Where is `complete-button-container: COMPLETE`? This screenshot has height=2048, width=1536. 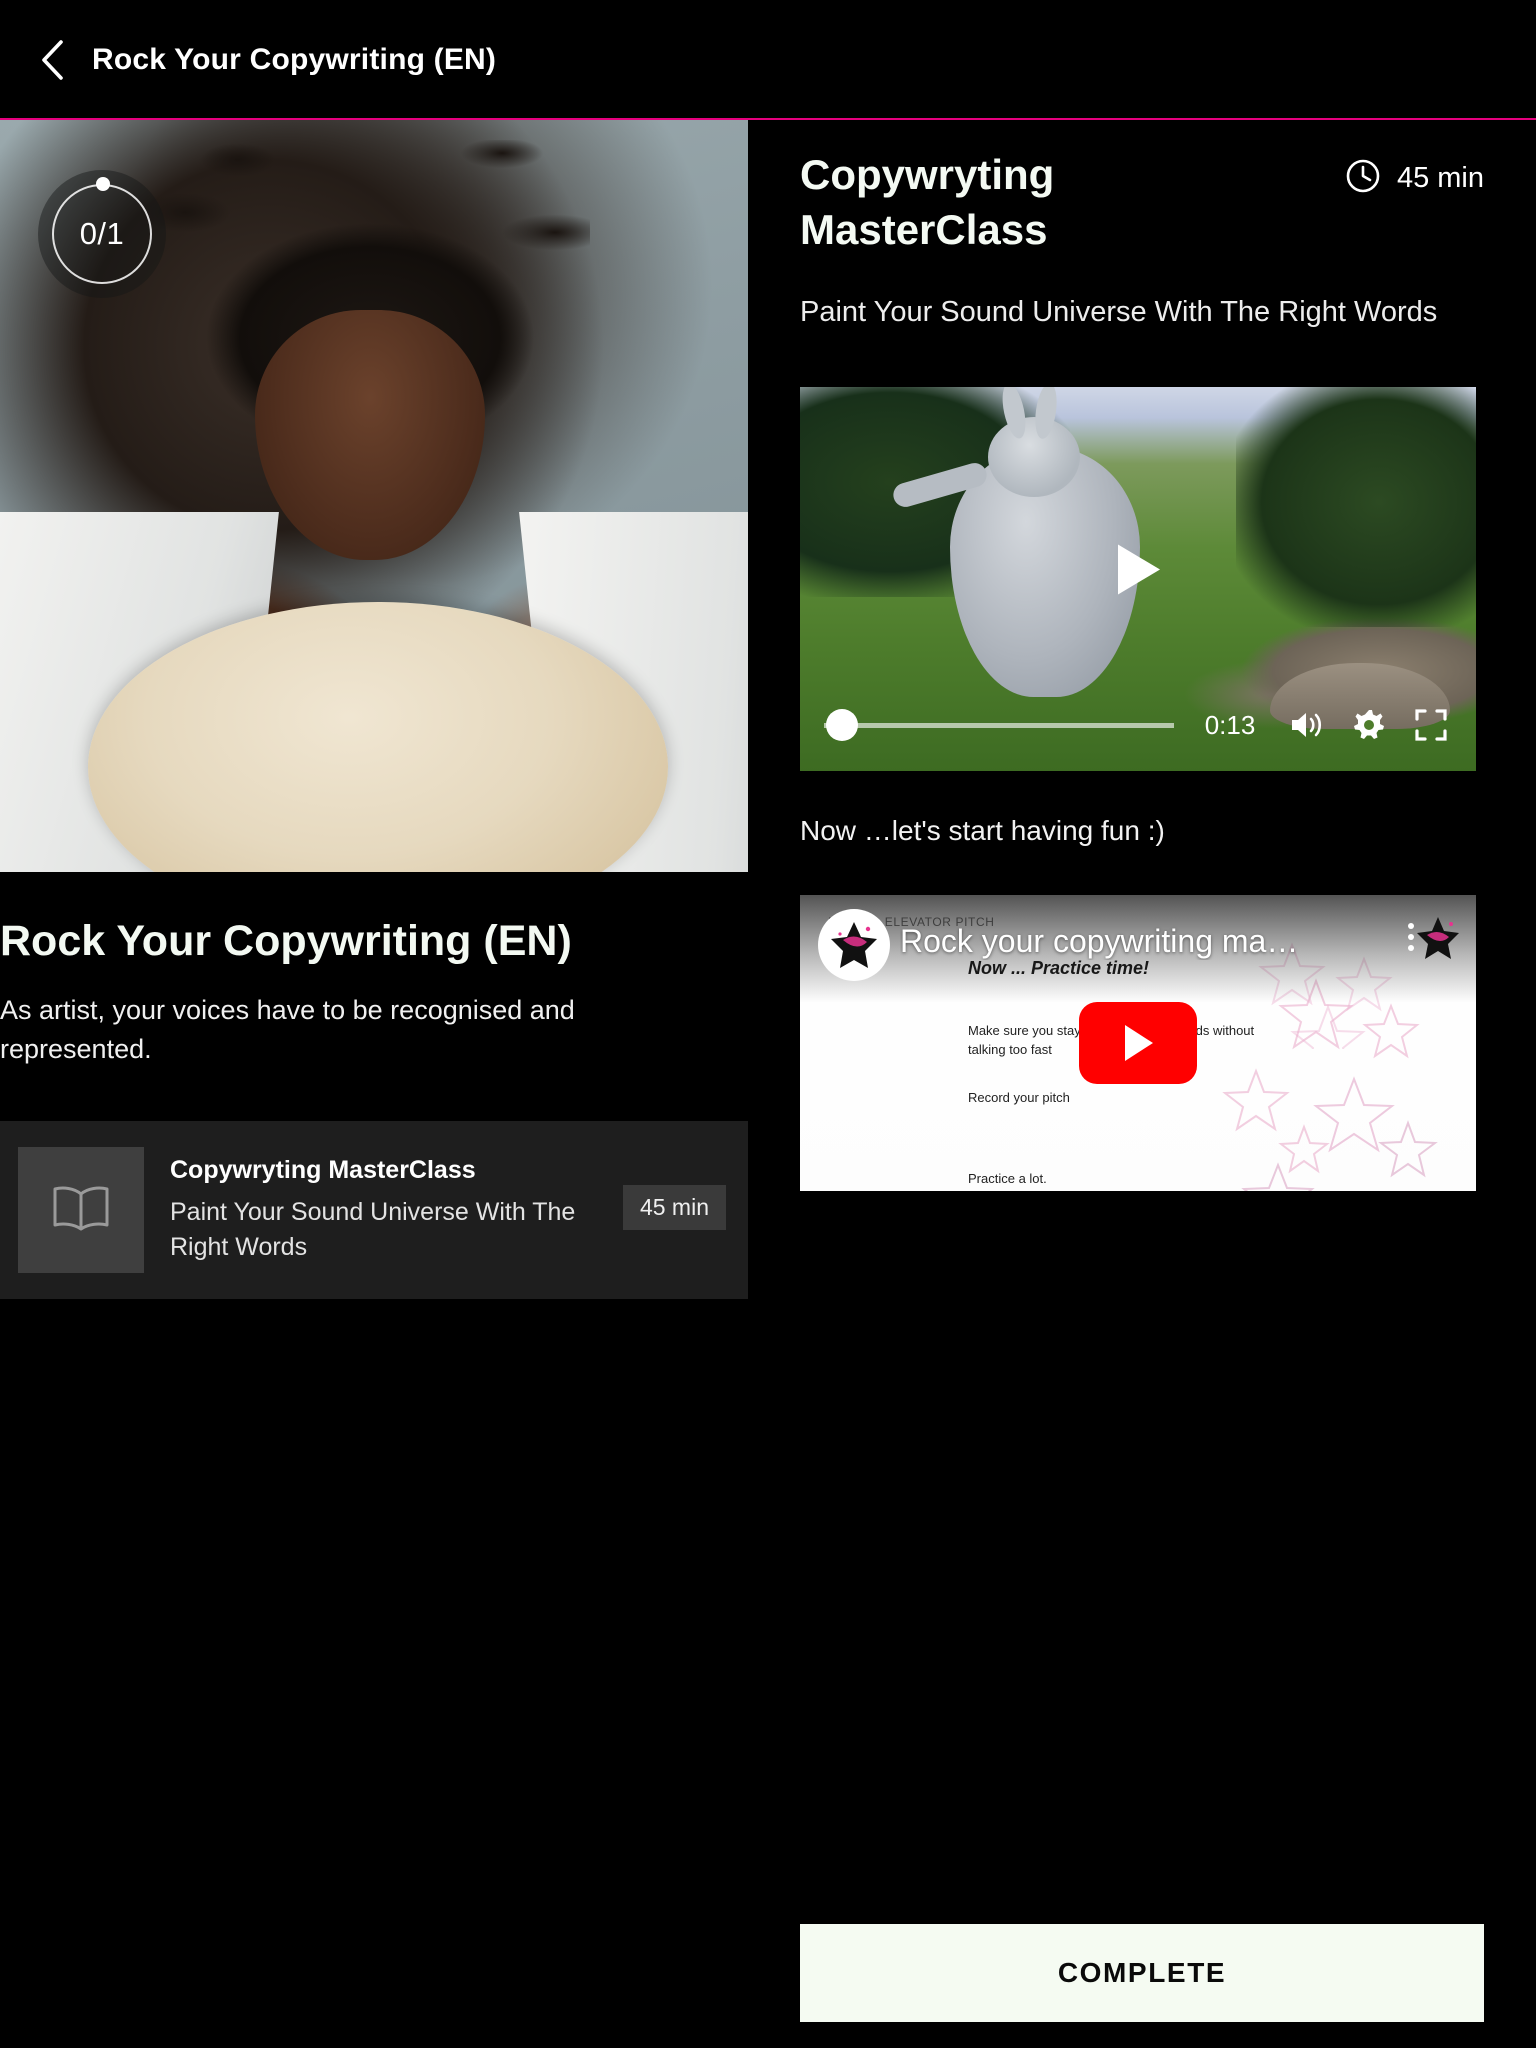 complete-button-container: COMPLETE is located at coordinates (1142, 1973).